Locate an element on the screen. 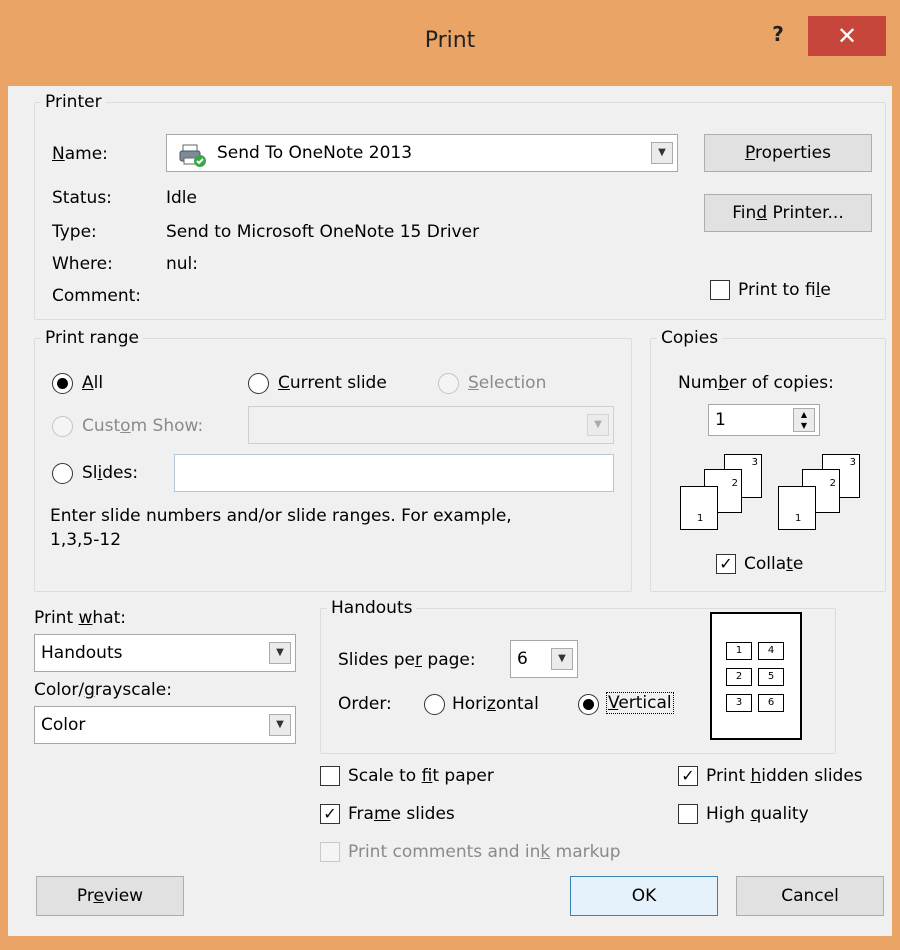 The image size is (900, 950). slides-per-page-label: Slides per page: is located at coordinates (407, 660).